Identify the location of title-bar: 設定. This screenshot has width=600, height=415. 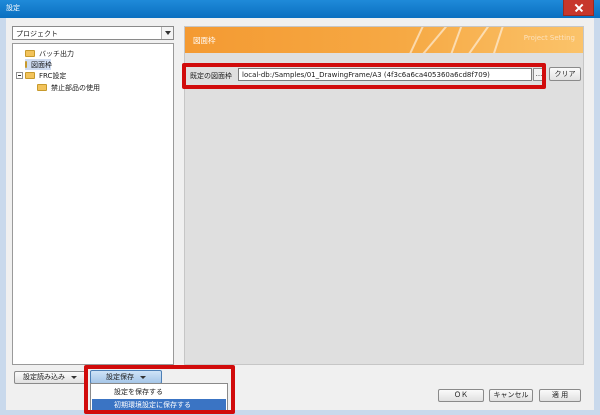
(300, 9).